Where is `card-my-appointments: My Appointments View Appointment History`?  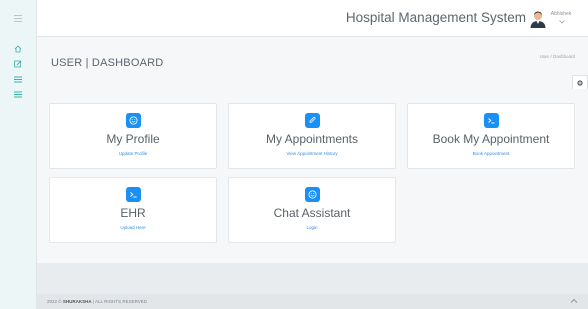
card-my-appointments: My Appointments View Appointment History is located at coordinates (312, 136).